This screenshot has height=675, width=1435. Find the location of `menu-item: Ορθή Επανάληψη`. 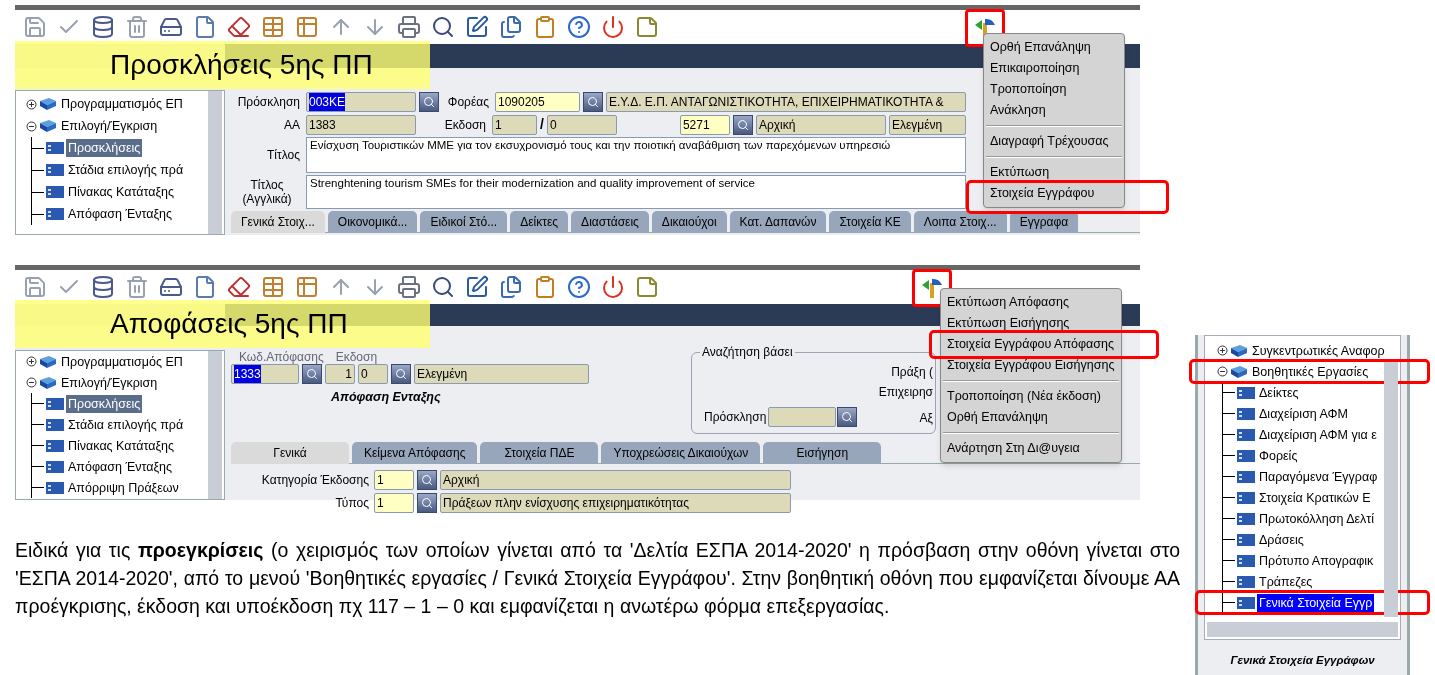

menu-item: Ορθή Επανάληψη is located at coordinates (1054, 47).